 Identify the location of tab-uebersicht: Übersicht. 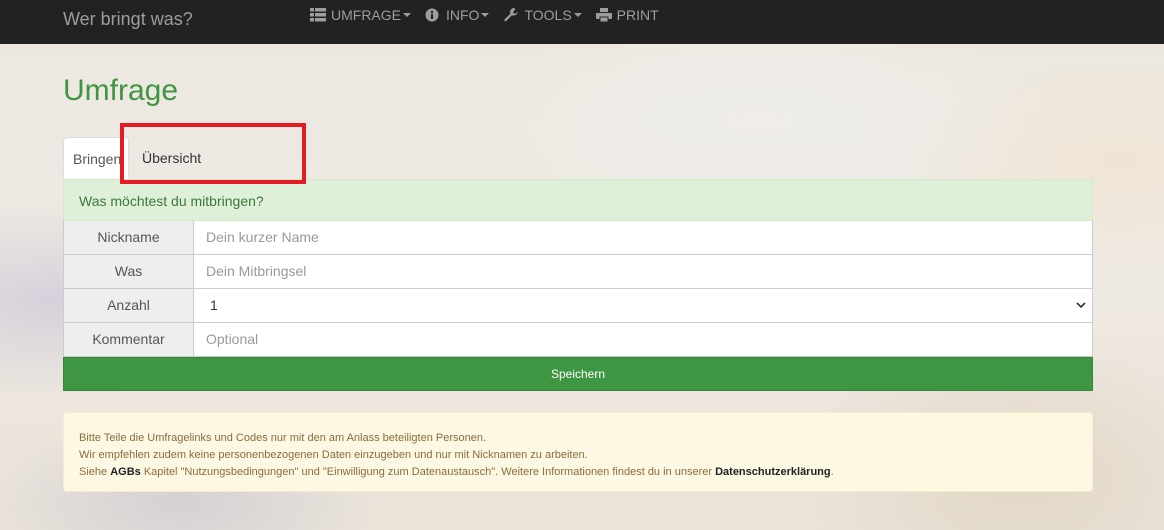
(169, 158).